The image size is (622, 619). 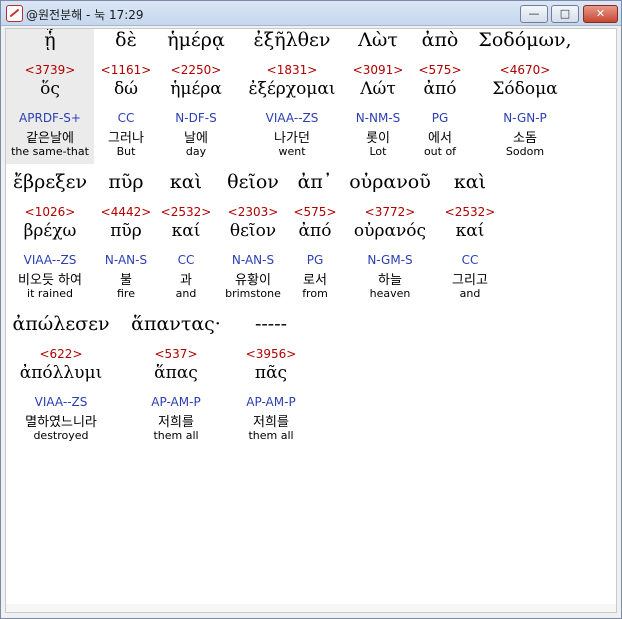 What do you see at coordinates (196, 40) in the screenshot?
I see `greek-word: ἡμέρᾳ` at bounding box center [196, 40].